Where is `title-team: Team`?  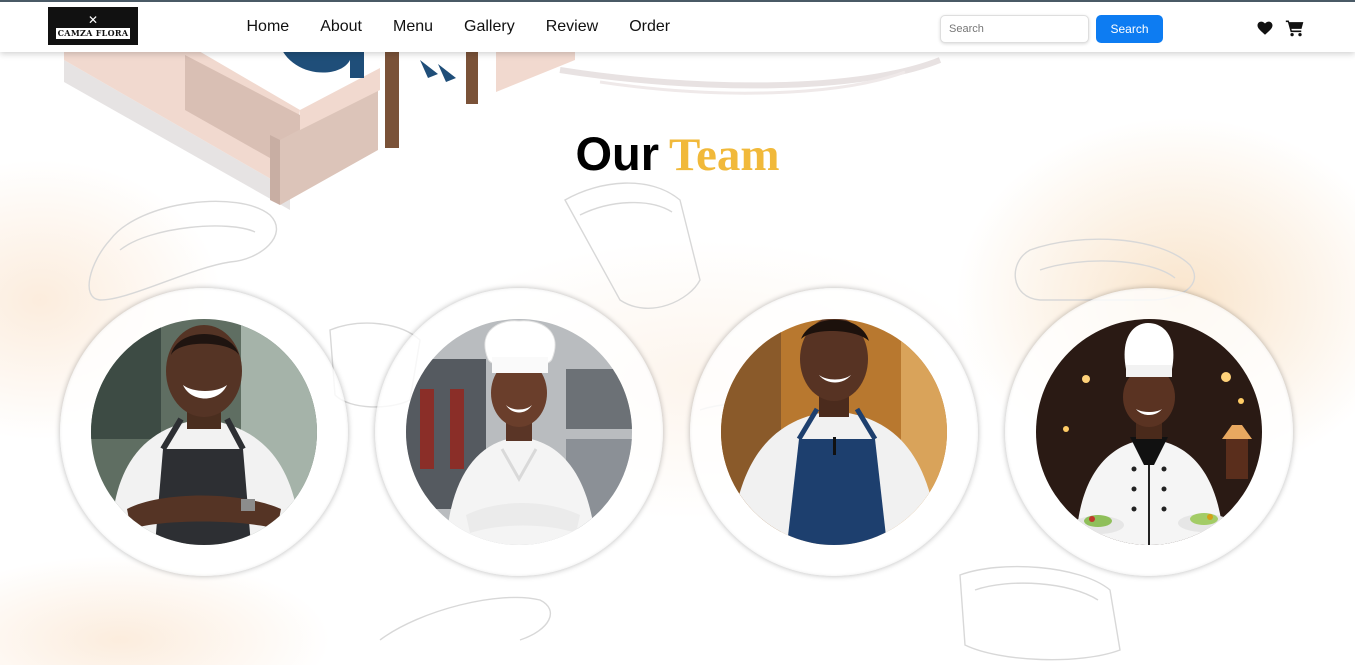 title-team: Team is located at coordinates (724, 155).